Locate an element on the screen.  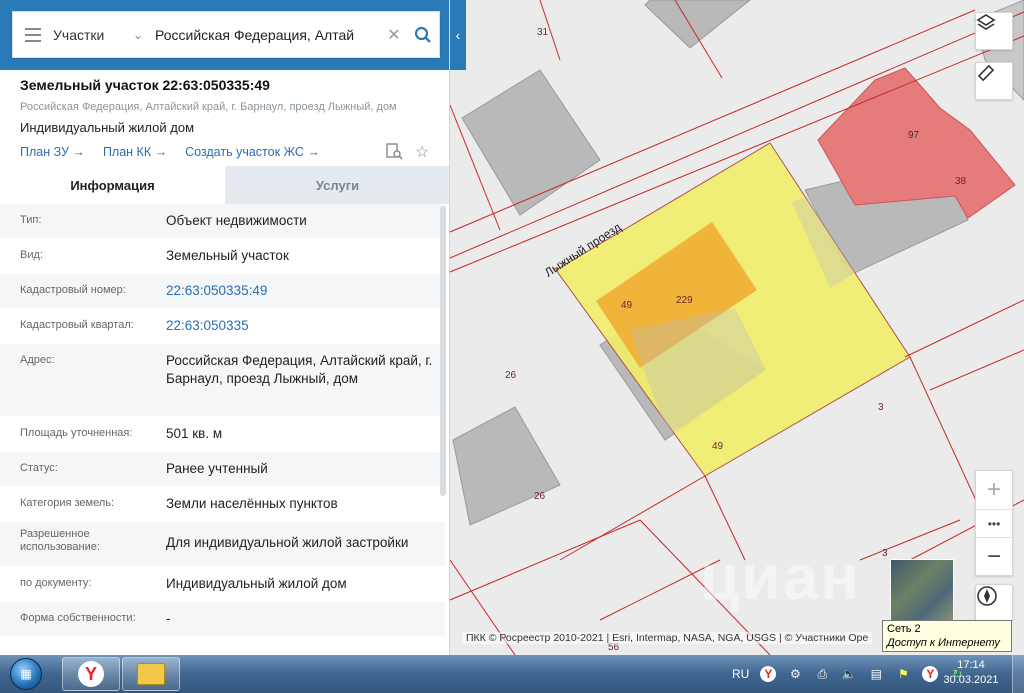
start-button: ▦ is located at coordinates (26, 674).